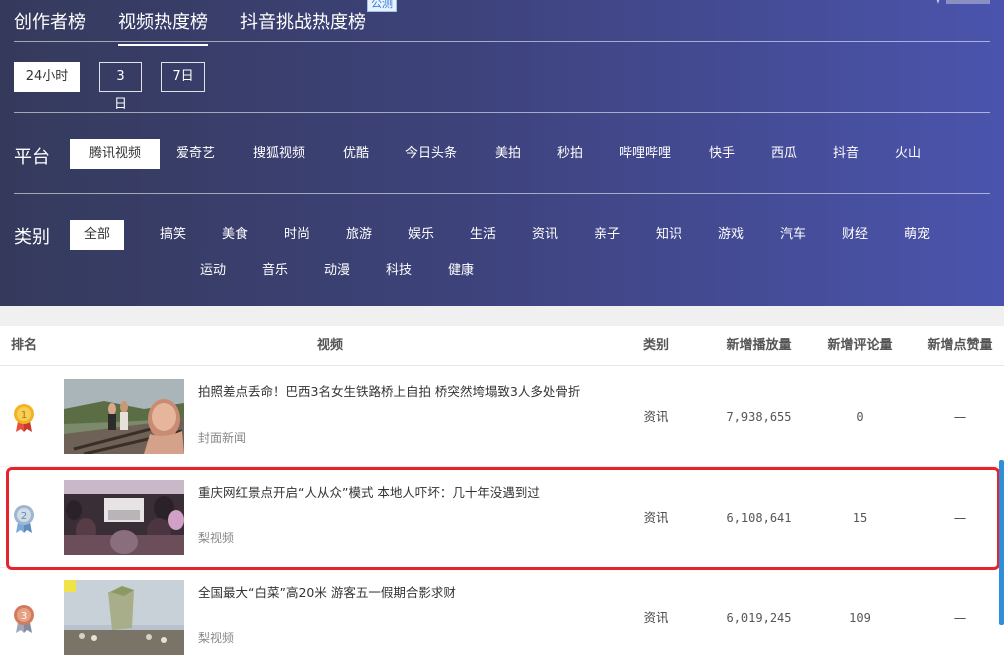 The height and width of the screenshot is (667, 1004). What do you see at coordinates (180, 271) in the screenshot?
I see `row-break` at bounding box center [180, 271].